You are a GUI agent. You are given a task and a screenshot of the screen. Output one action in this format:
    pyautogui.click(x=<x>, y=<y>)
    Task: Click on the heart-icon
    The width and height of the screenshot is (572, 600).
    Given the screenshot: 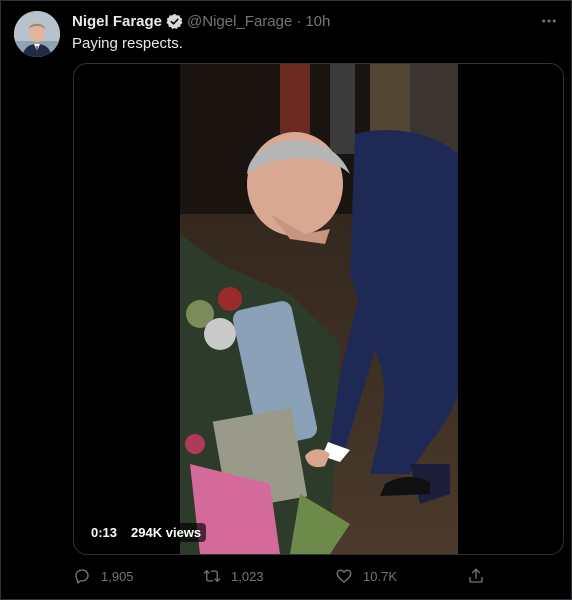 What is the action you would take?
    pyautogui.click(x=344, y=576)
    